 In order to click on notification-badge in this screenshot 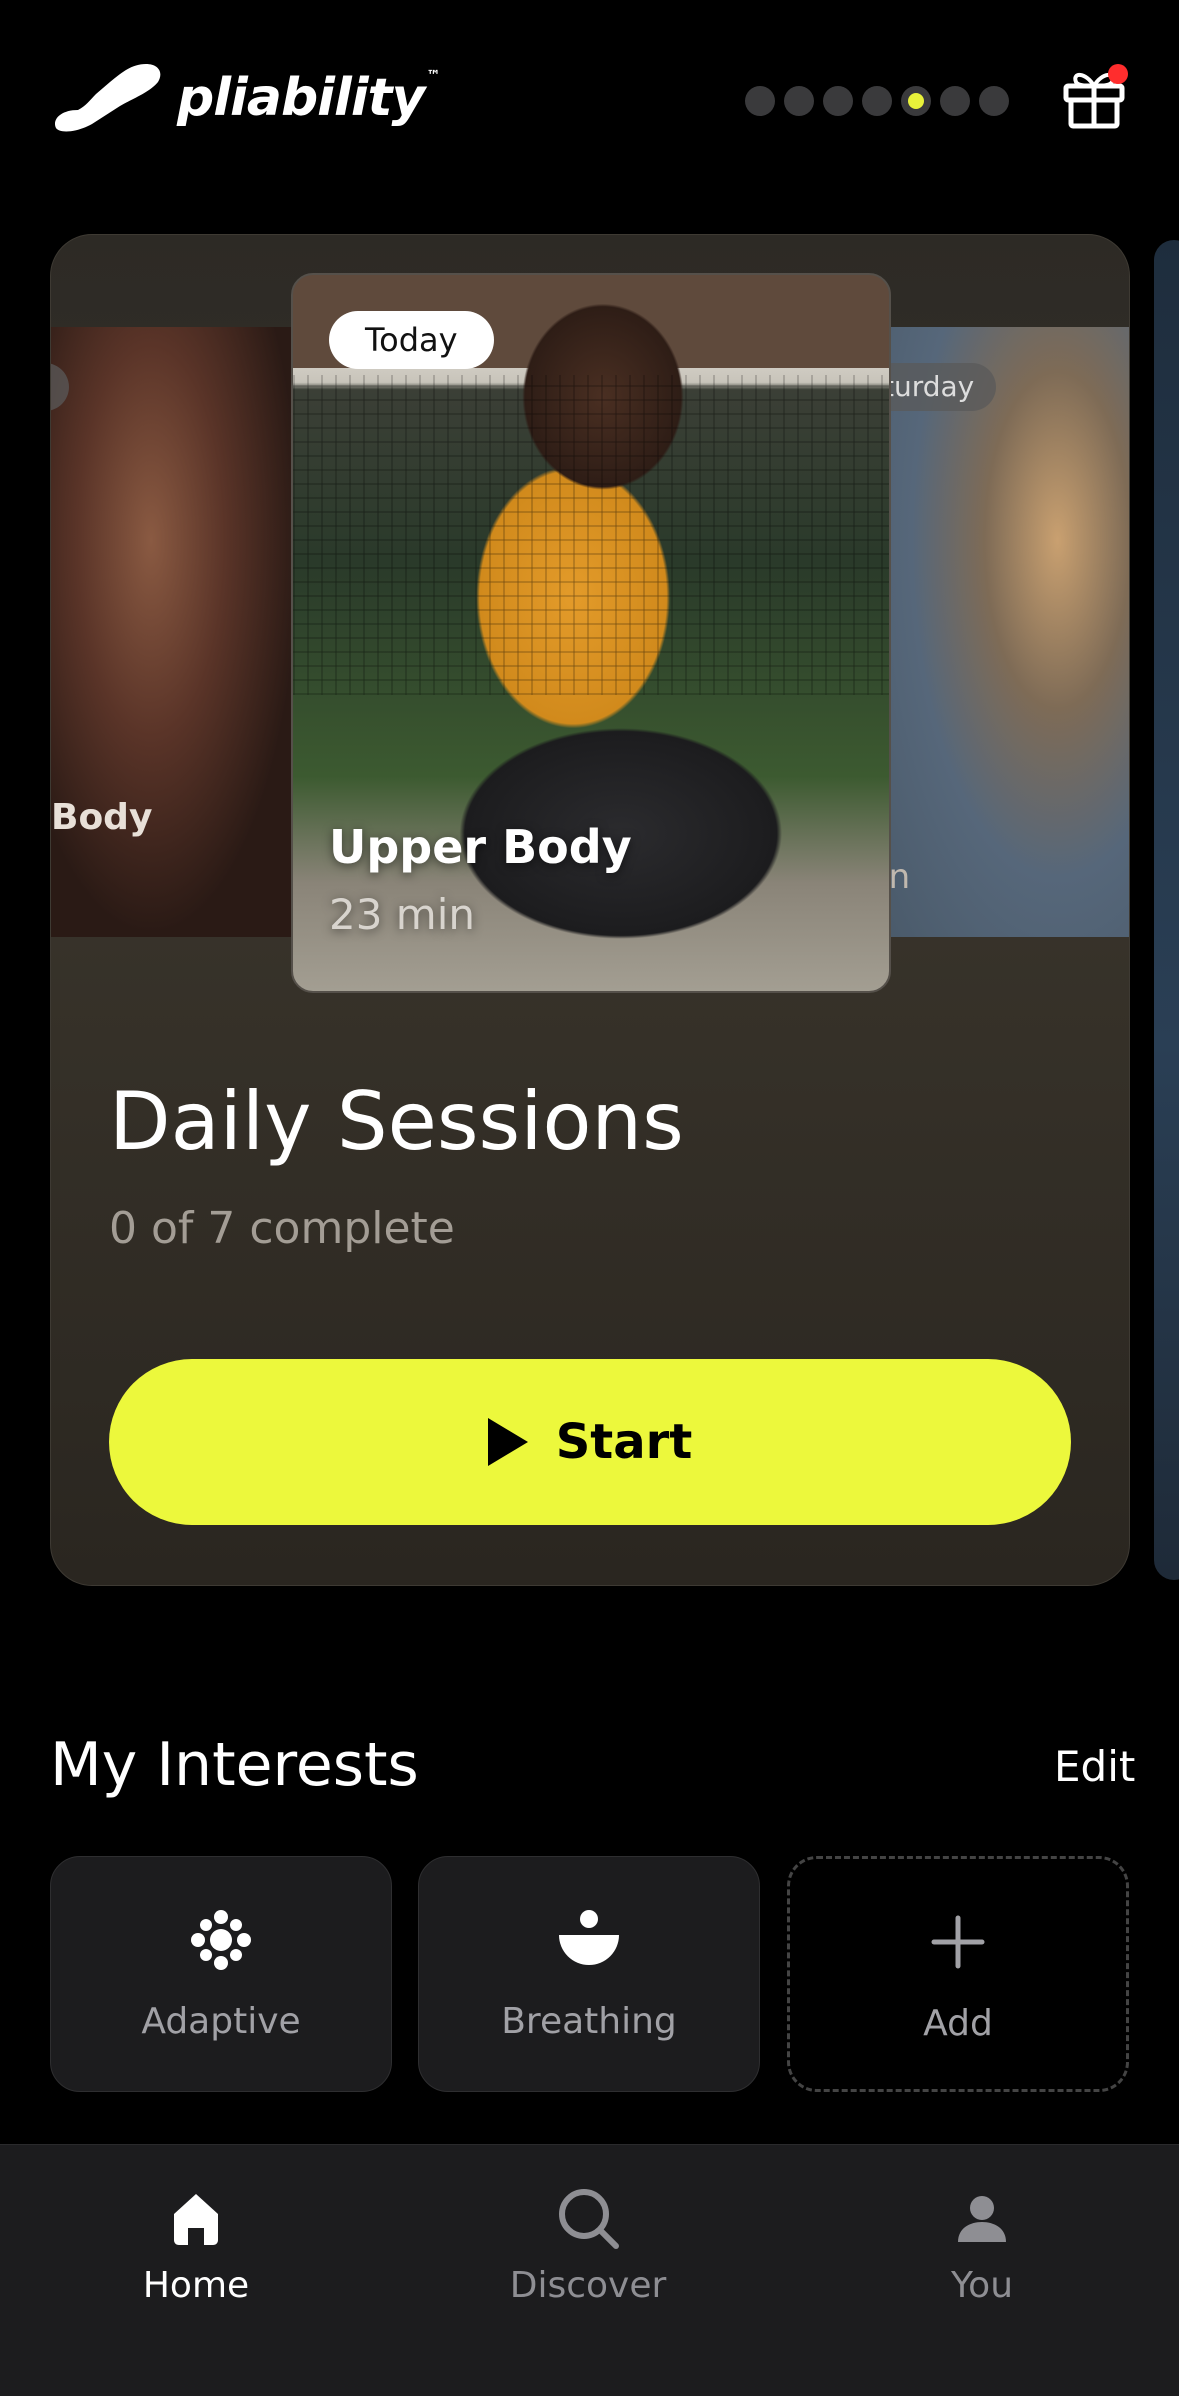, I will do `click(1118, 74)`.